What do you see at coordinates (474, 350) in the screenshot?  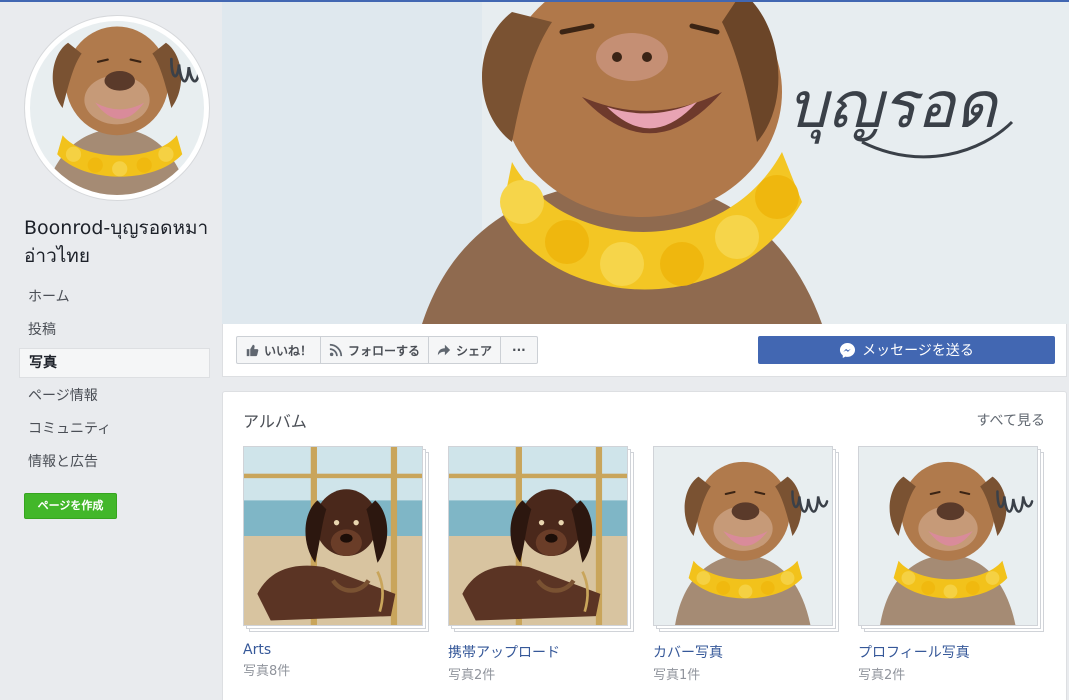 I see `share-label: シェア` at bounding box center [474, 350].